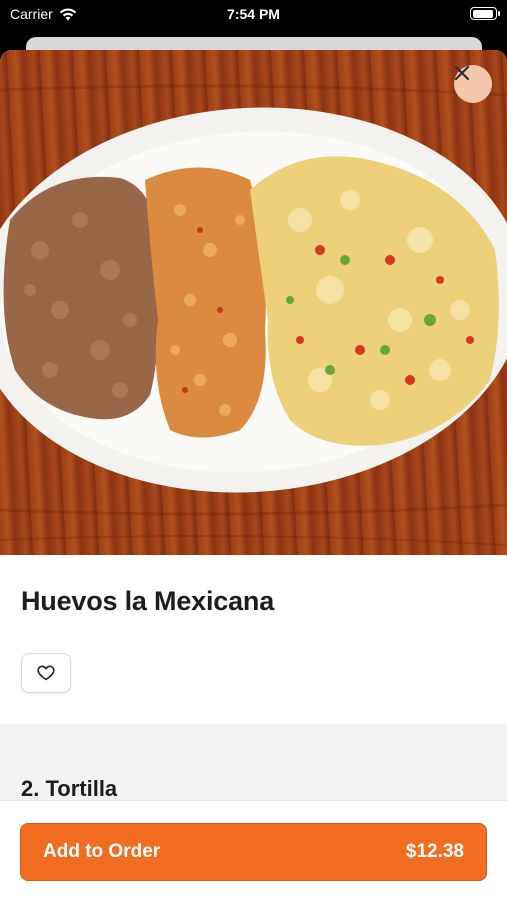 This screenshot has height=900, width=507. What do you see at coordinates (462, 73) in the screenshot?
I see `close-icon` at bounding box center [462, 73].